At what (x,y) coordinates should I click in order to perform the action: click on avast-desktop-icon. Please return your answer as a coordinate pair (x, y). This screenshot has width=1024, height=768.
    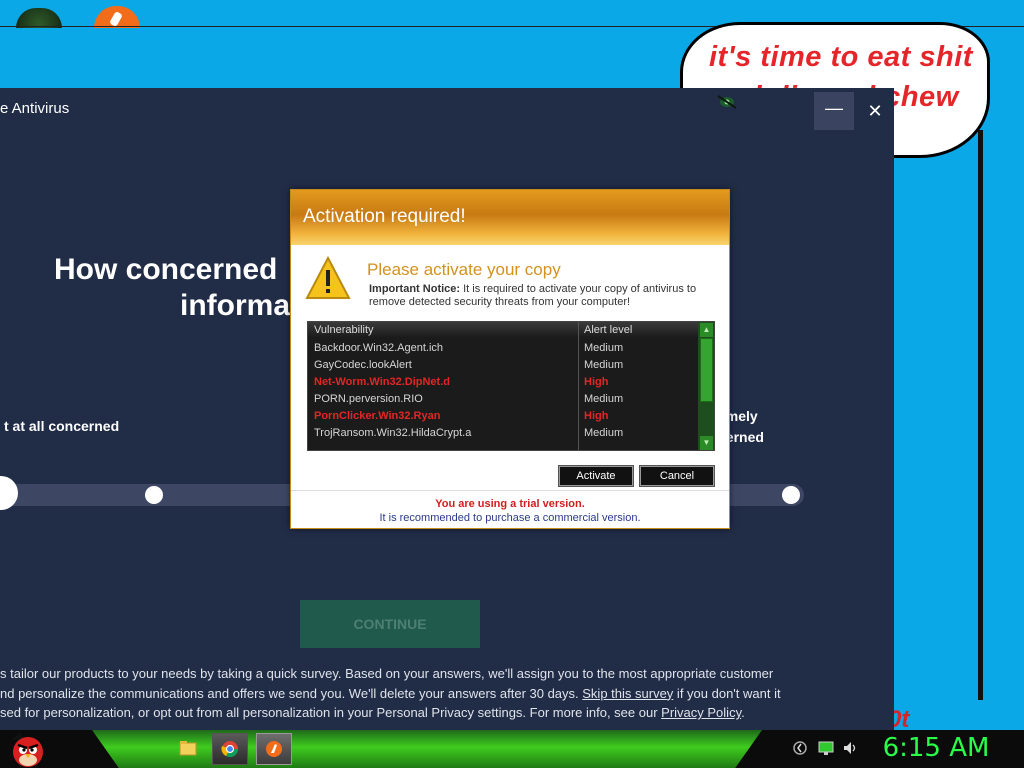
    Looking at the image, I should click on (117, 17).